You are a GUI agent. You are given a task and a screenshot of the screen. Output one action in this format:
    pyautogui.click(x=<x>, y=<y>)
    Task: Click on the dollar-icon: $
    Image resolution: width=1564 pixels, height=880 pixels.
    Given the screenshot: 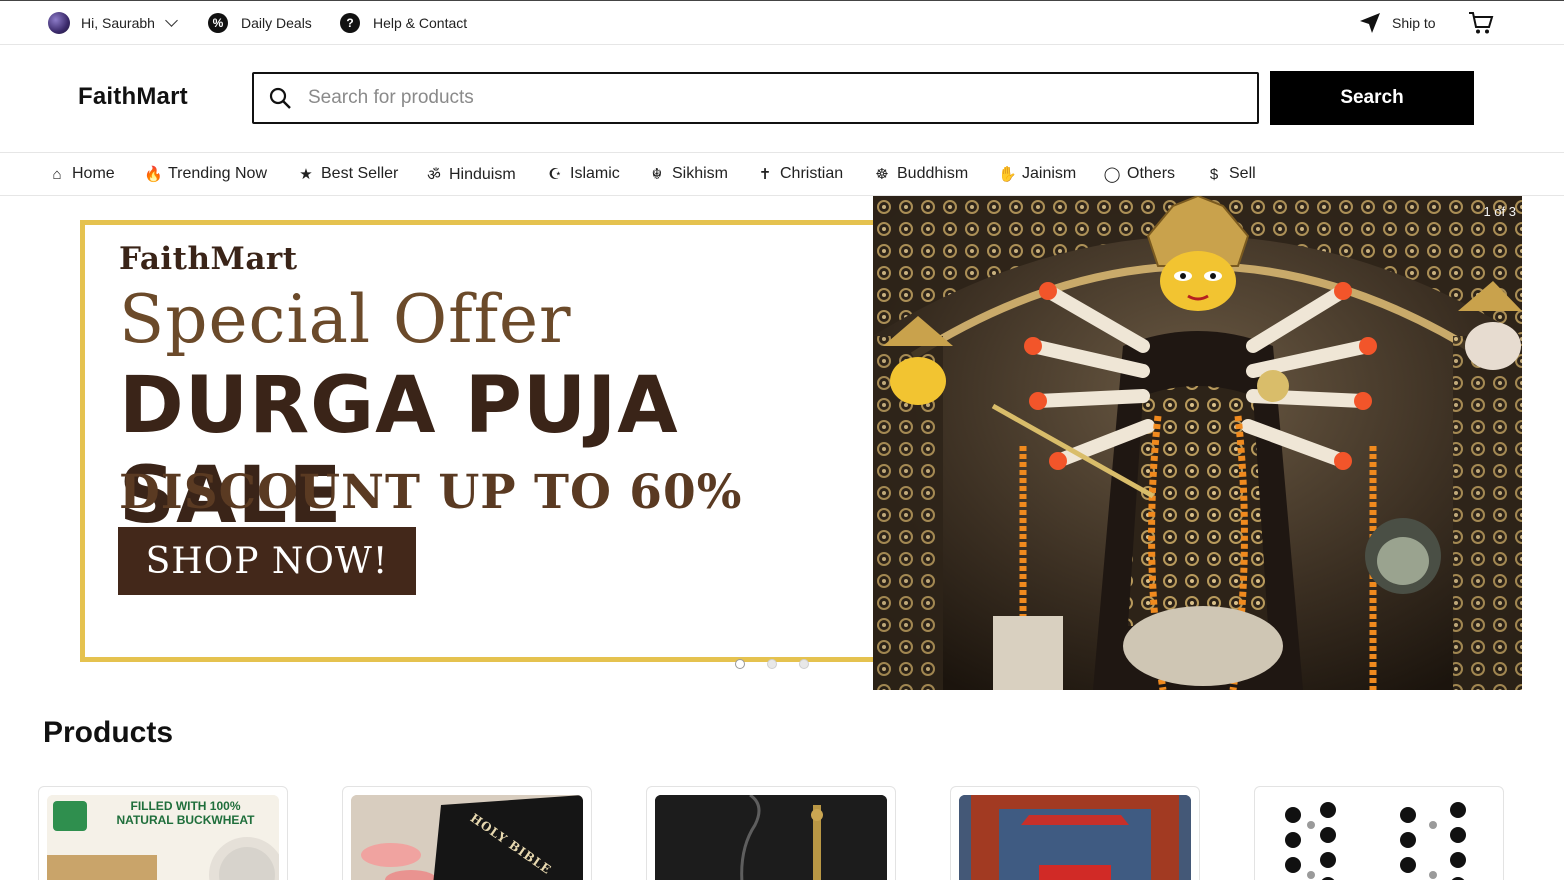 What is the action you would take?
    pyautogui.click(x=1214, y=174)
    